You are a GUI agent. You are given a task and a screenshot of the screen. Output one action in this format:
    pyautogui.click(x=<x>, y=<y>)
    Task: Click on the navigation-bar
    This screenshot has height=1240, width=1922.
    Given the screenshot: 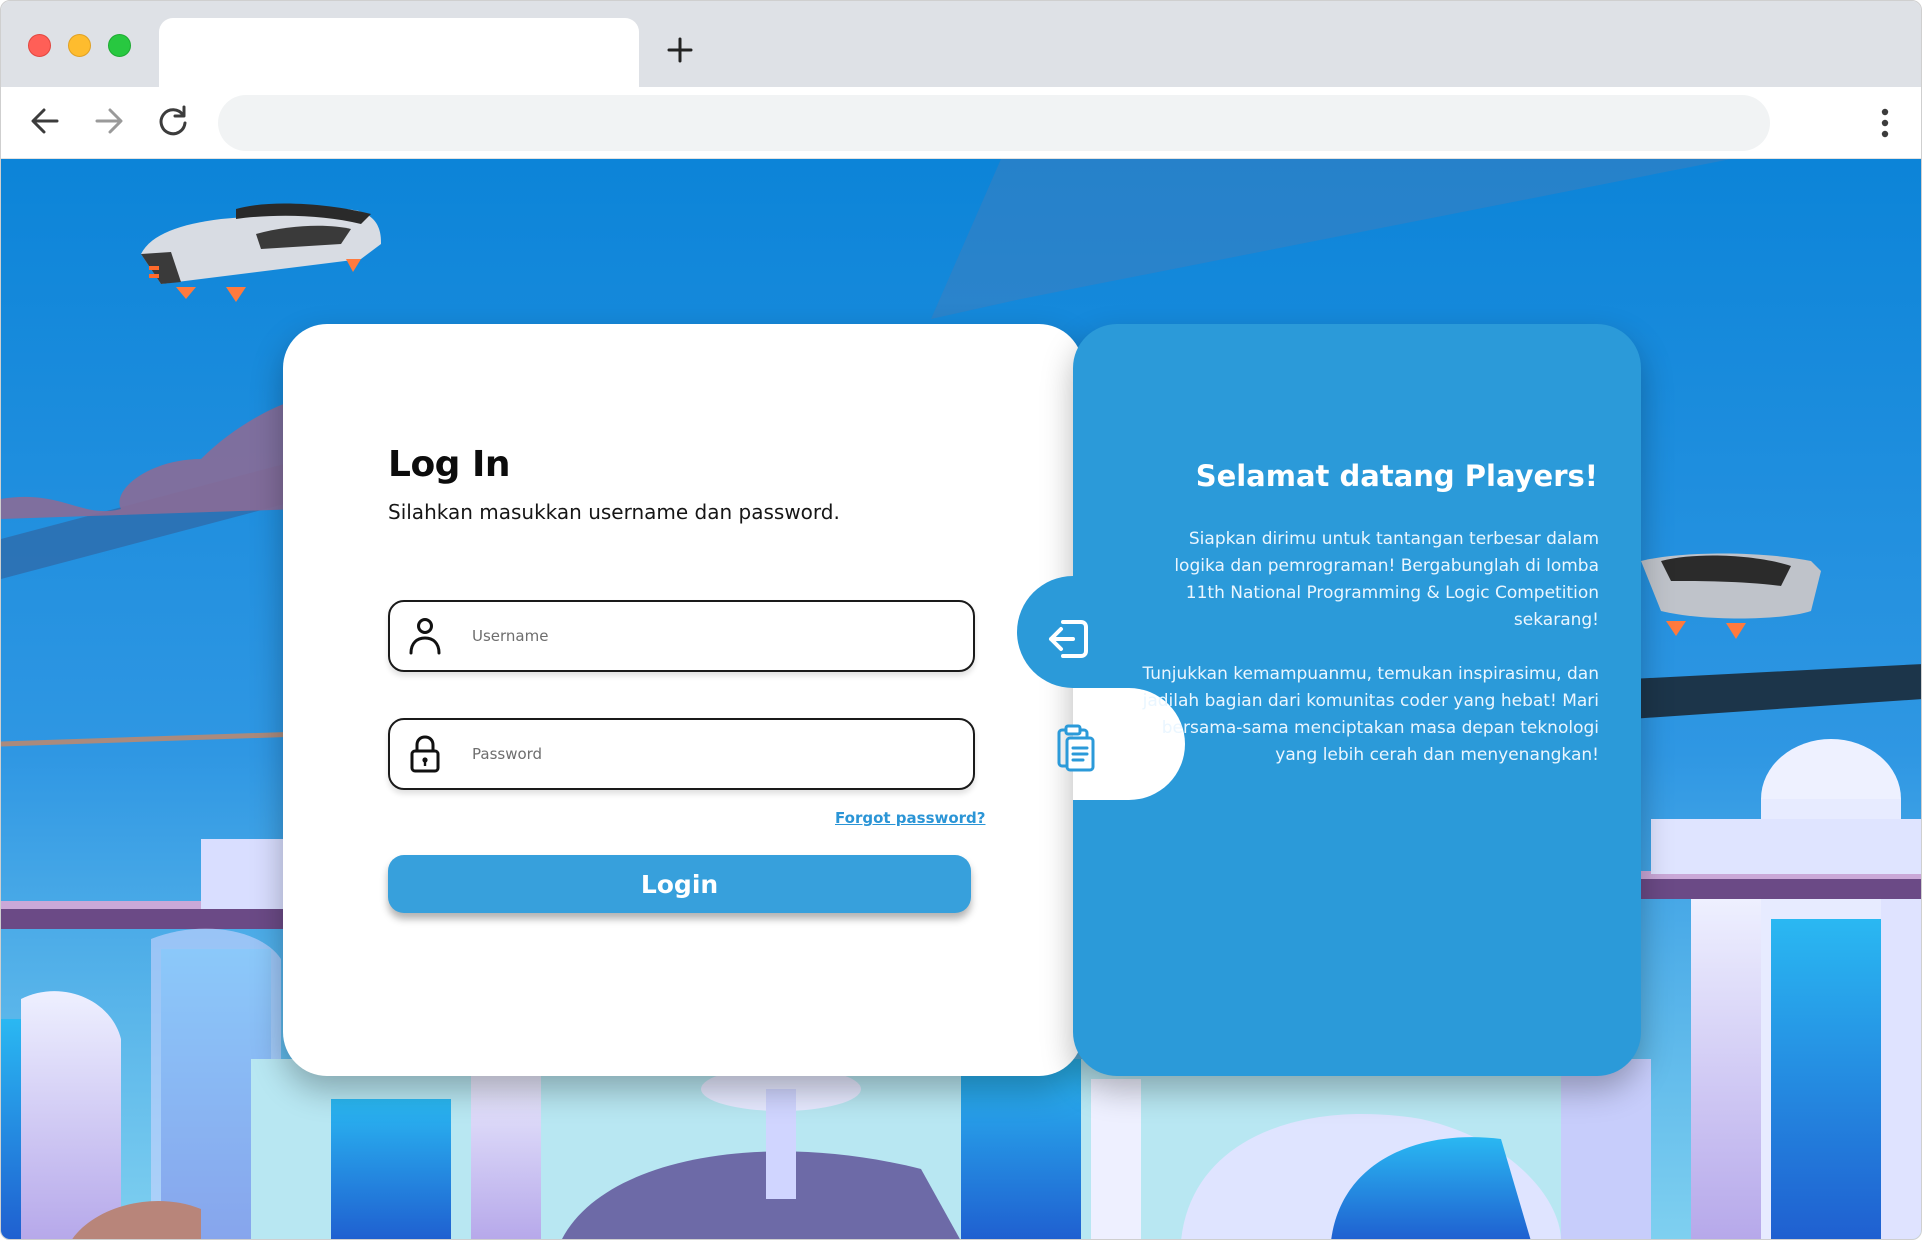 What is the action you would take?
    pyautogui.click(x=961, y=123)
    